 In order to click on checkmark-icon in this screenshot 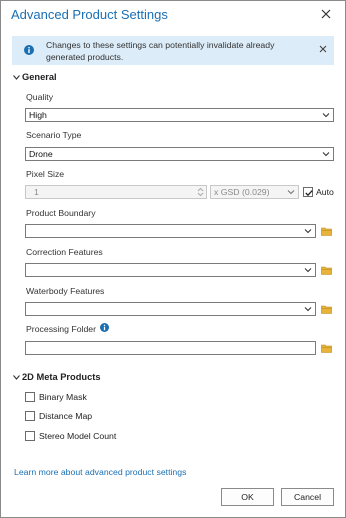, I will do `click(309, 193)`.